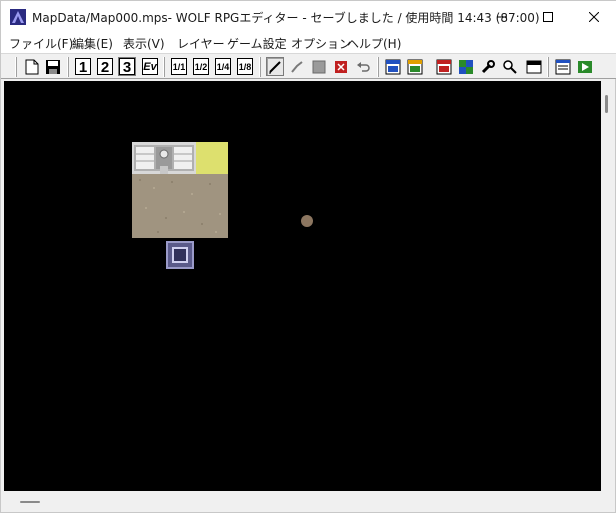 This screenshot has width=616, height=513. I want to click on new-file-button, so click(32, 66).